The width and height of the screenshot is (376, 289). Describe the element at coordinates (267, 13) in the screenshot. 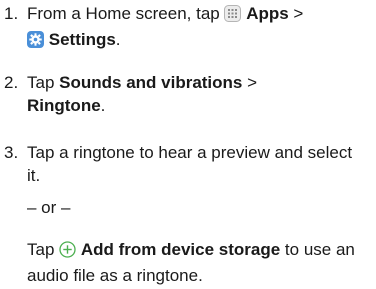

I see `apps-label: Apps` at that location.